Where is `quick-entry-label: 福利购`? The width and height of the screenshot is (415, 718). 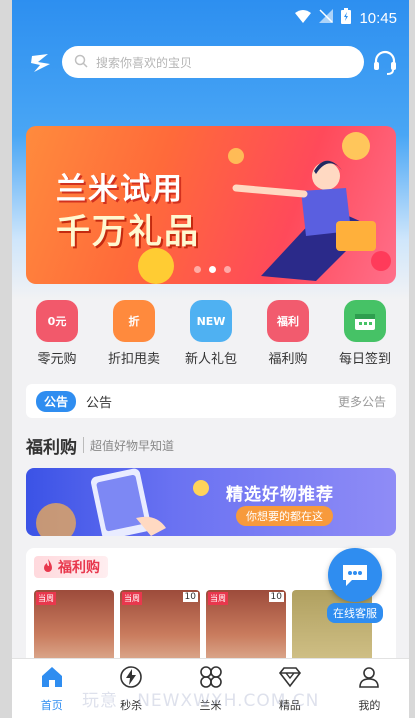 quick-entry-label: 福利购 is located at coordinates (288, 359).